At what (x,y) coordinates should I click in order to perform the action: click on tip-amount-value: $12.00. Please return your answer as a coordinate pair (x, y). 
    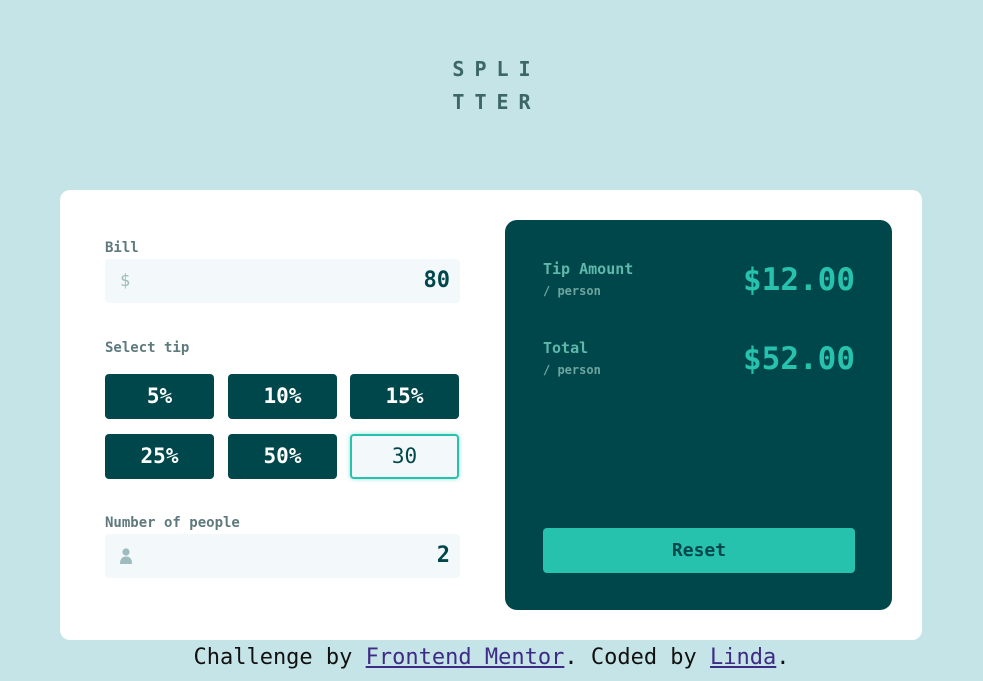
    Looking at the image, I should click on (799, 280).